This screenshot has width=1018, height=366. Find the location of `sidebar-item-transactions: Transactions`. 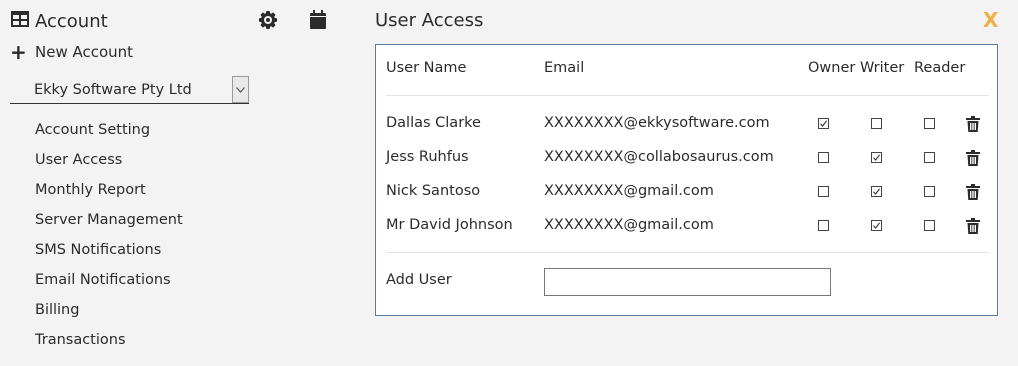

sidebar-item-transactions: Transactions is located at coordinates (109, 345).